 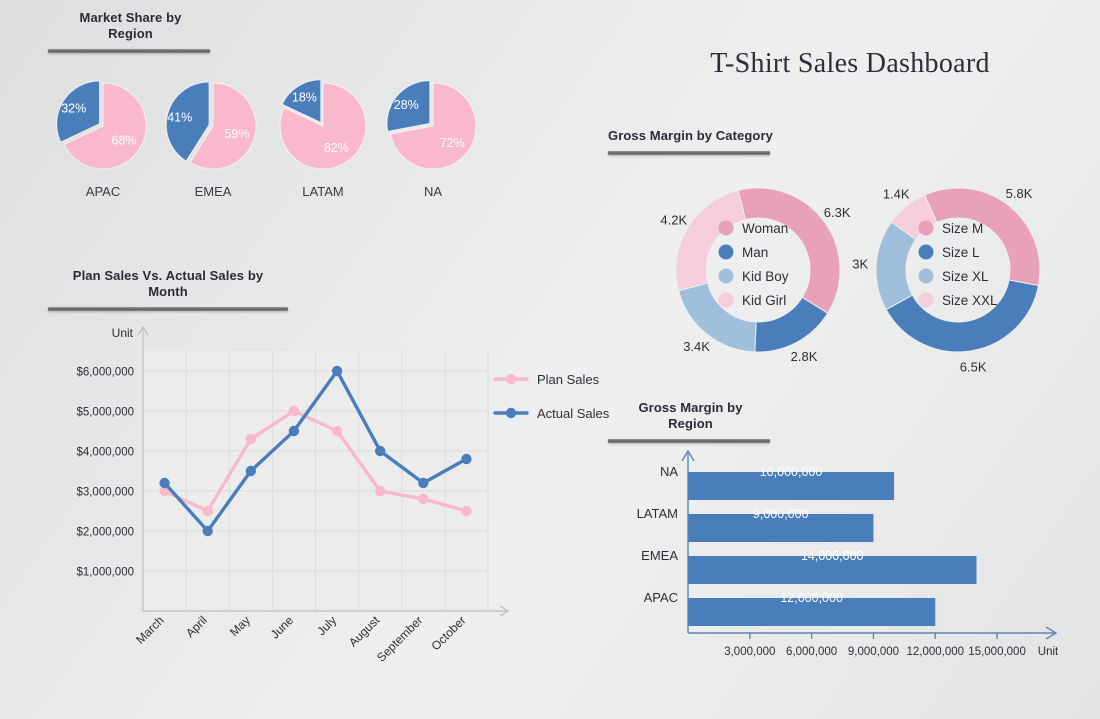 What do you see at coordinates (149, 629) in the screenshot?
I see `line-x-tick-label: March` at bounding box center [149, 629].